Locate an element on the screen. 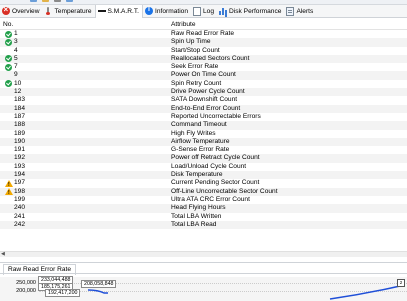 The width and height of the screenshot is (407, 301). cell-no: 187 is located at coordinates (23, 117).